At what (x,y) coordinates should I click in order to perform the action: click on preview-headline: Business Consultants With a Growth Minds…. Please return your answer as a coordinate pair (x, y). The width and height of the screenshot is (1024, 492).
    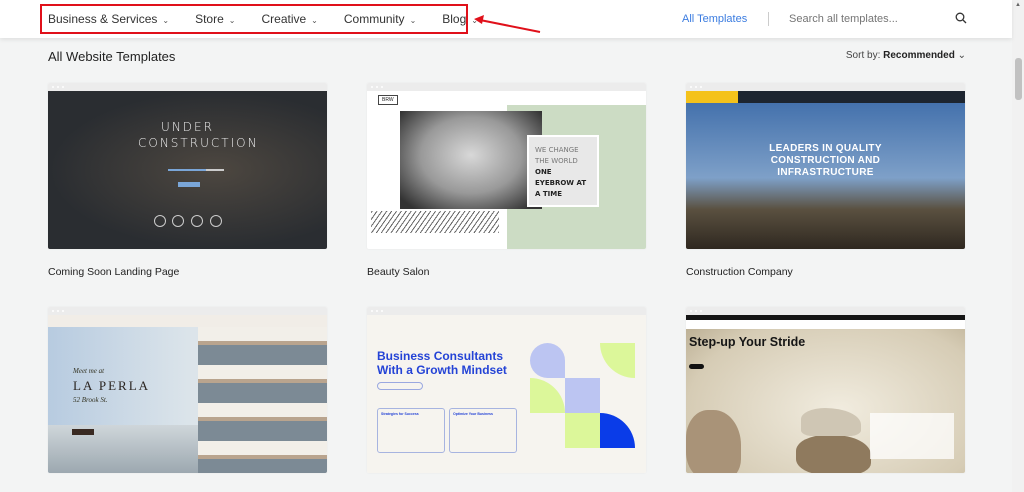
    Looking at the image, I should click on (442, 363).